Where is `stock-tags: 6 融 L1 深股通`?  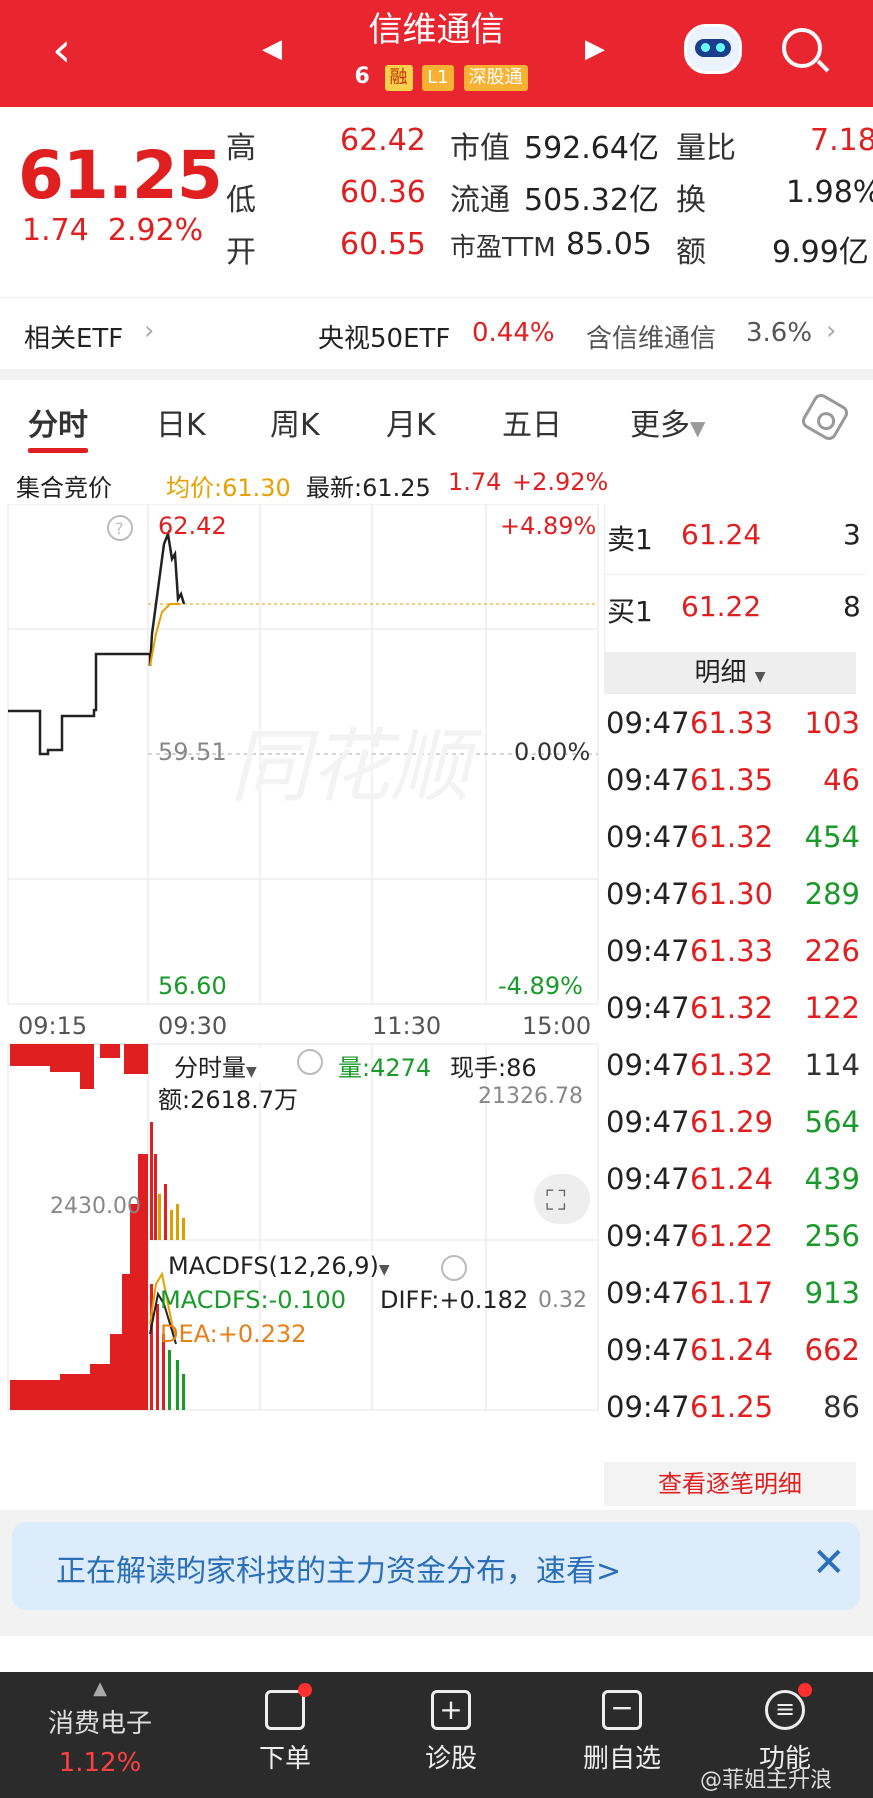 stock-tags: 6 融 L1 深股通 is located at coordinates (436, 77).